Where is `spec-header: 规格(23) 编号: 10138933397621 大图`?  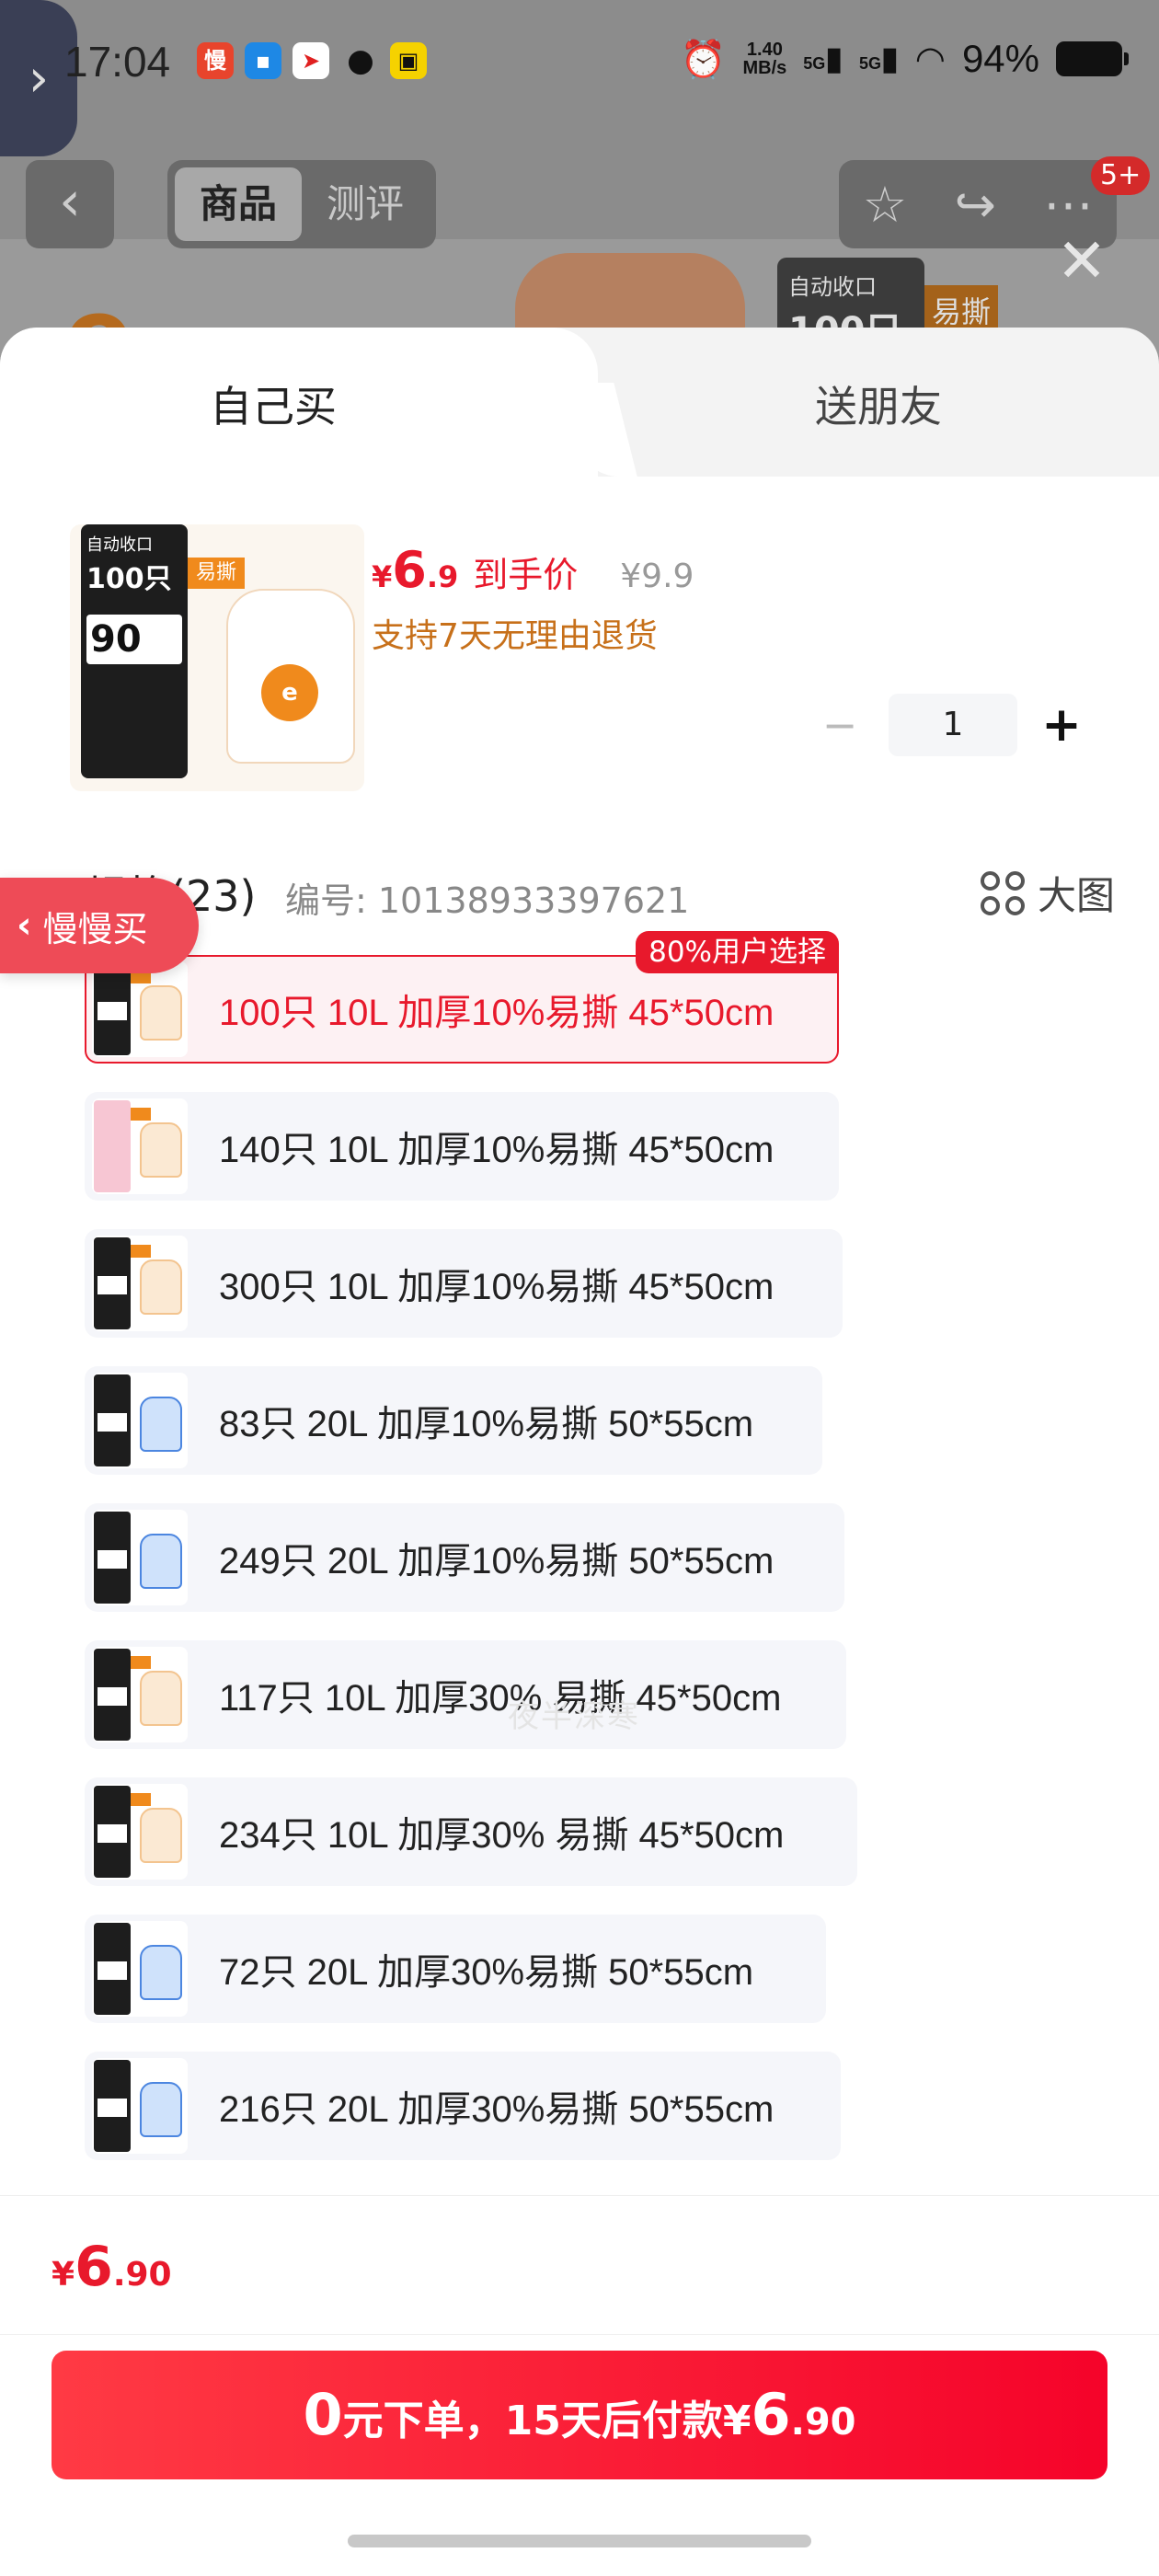
spec-header: 规格(23) 编号: 10138933397621 大图 is located at coordinates (600, 895).